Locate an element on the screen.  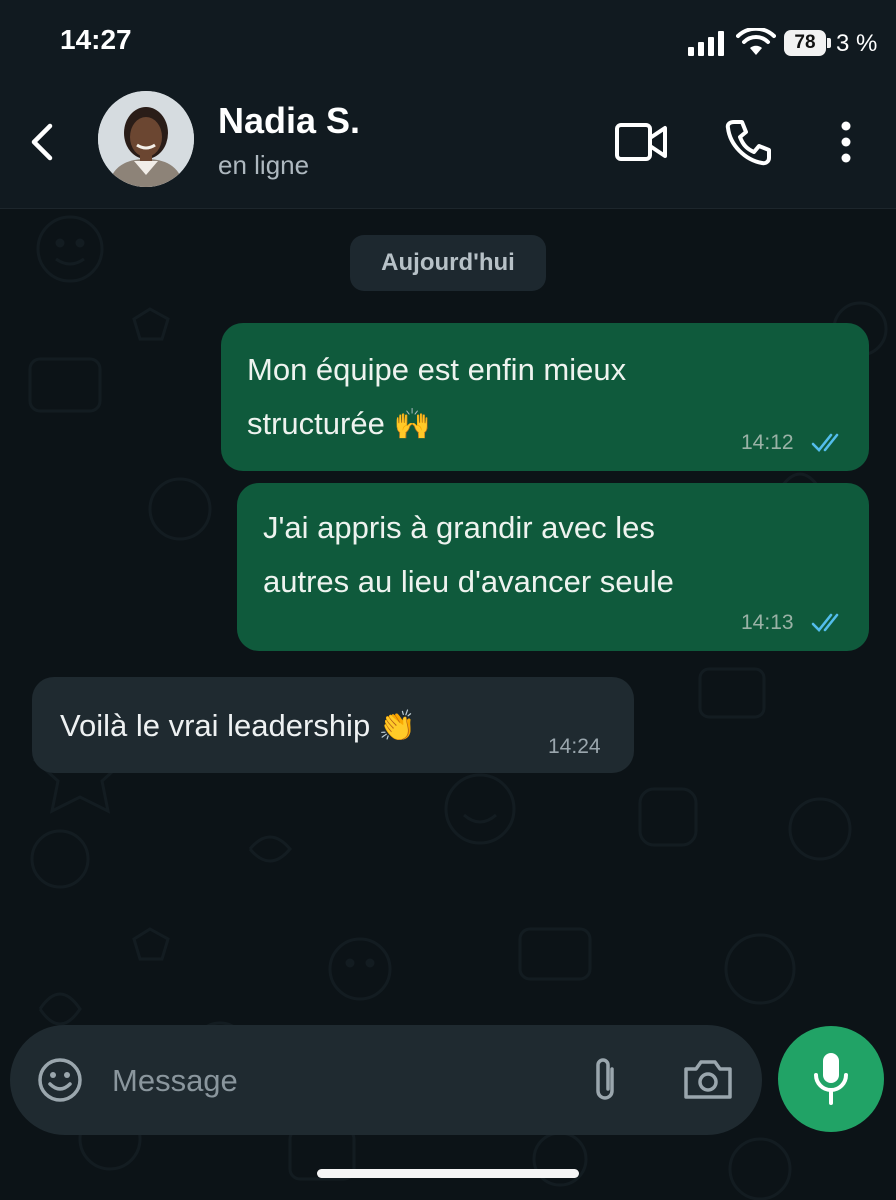
phone-icon is located at coordinates (748, 142).